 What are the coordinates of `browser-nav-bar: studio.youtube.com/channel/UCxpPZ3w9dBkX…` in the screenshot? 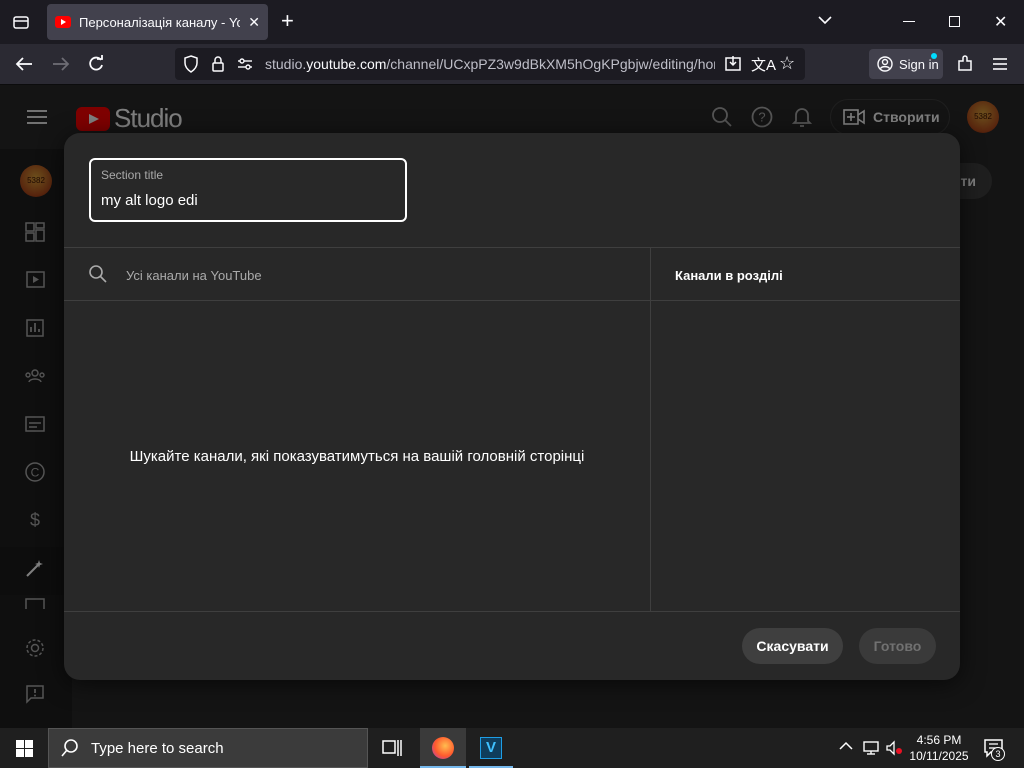 It's located at (512, 64).